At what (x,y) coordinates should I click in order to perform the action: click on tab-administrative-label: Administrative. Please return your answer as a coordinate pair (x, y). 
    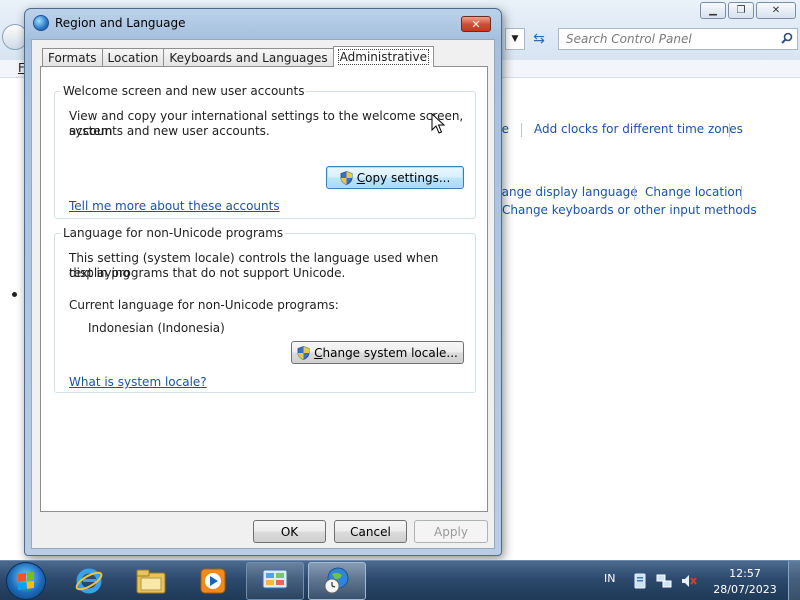
    Looking at the image, I should click on (383, 57).